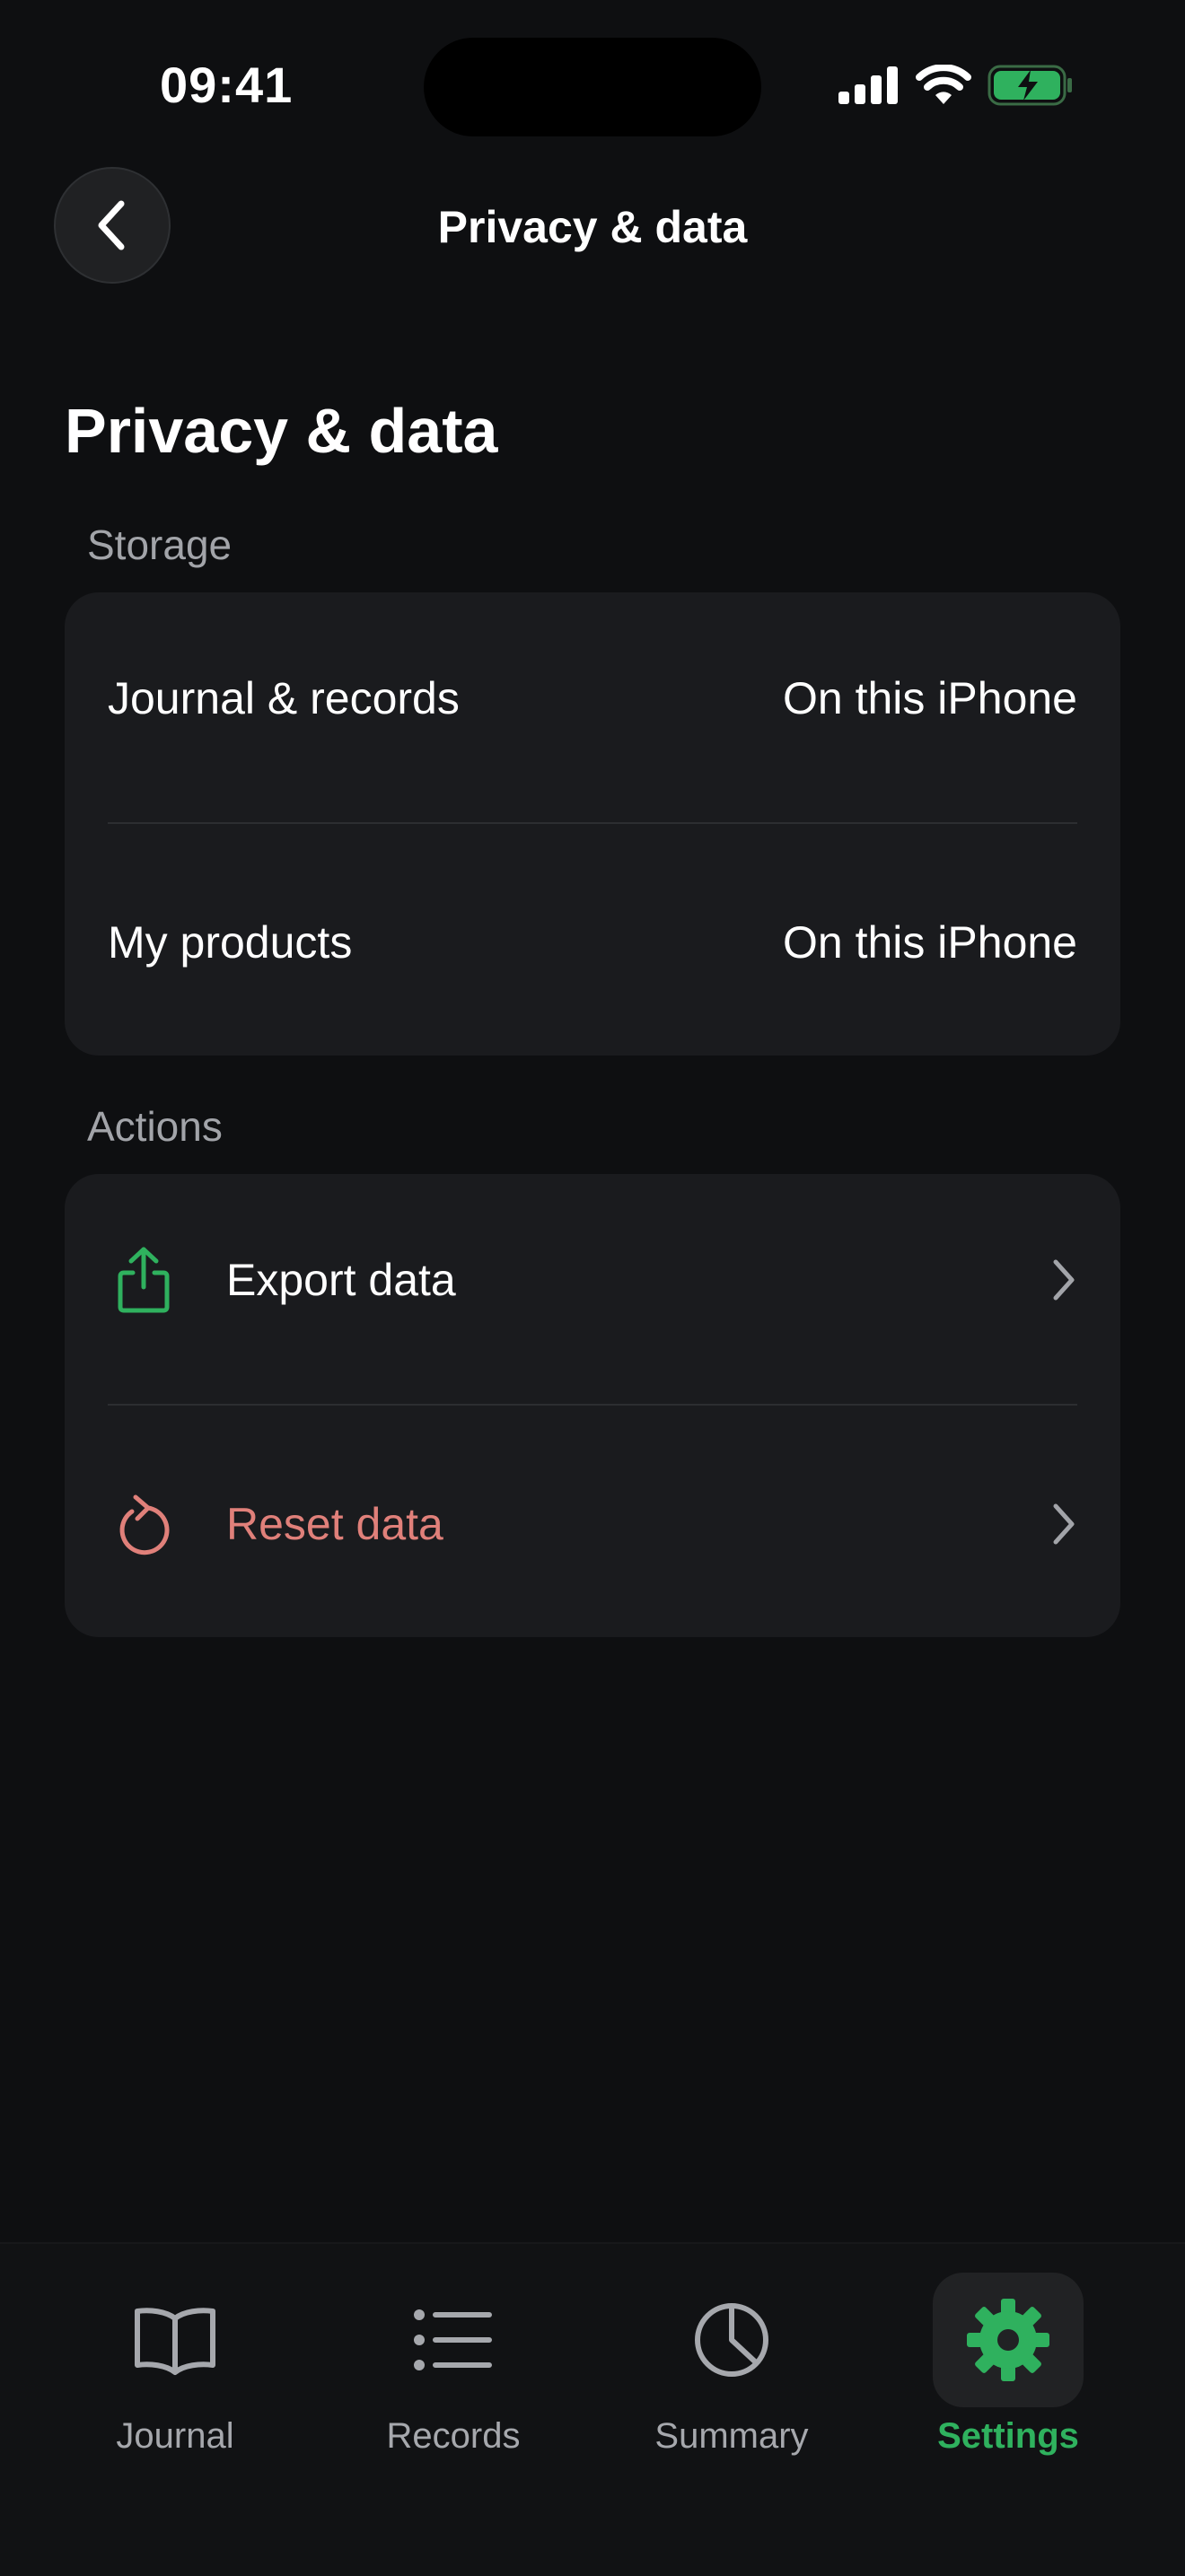 The width and height of the screenshot is (1185, 2576). I want to click on storage-row-label: My products, so click(230, 943).